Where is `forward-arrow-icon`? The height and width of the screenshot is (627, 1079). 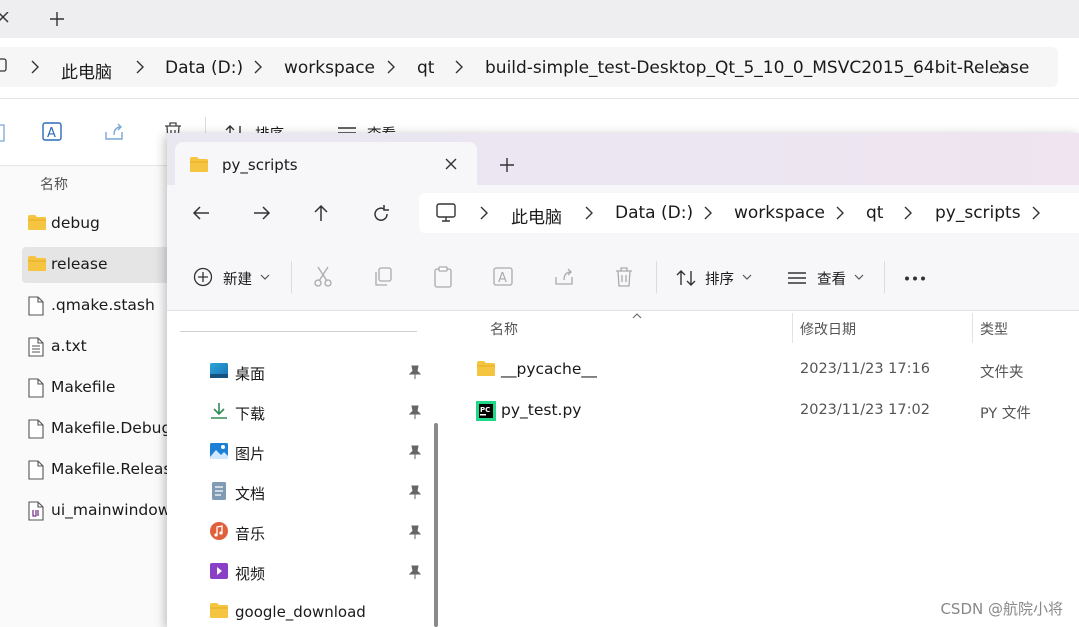 forward-arrow-icon is located at coordinates (262, 213).